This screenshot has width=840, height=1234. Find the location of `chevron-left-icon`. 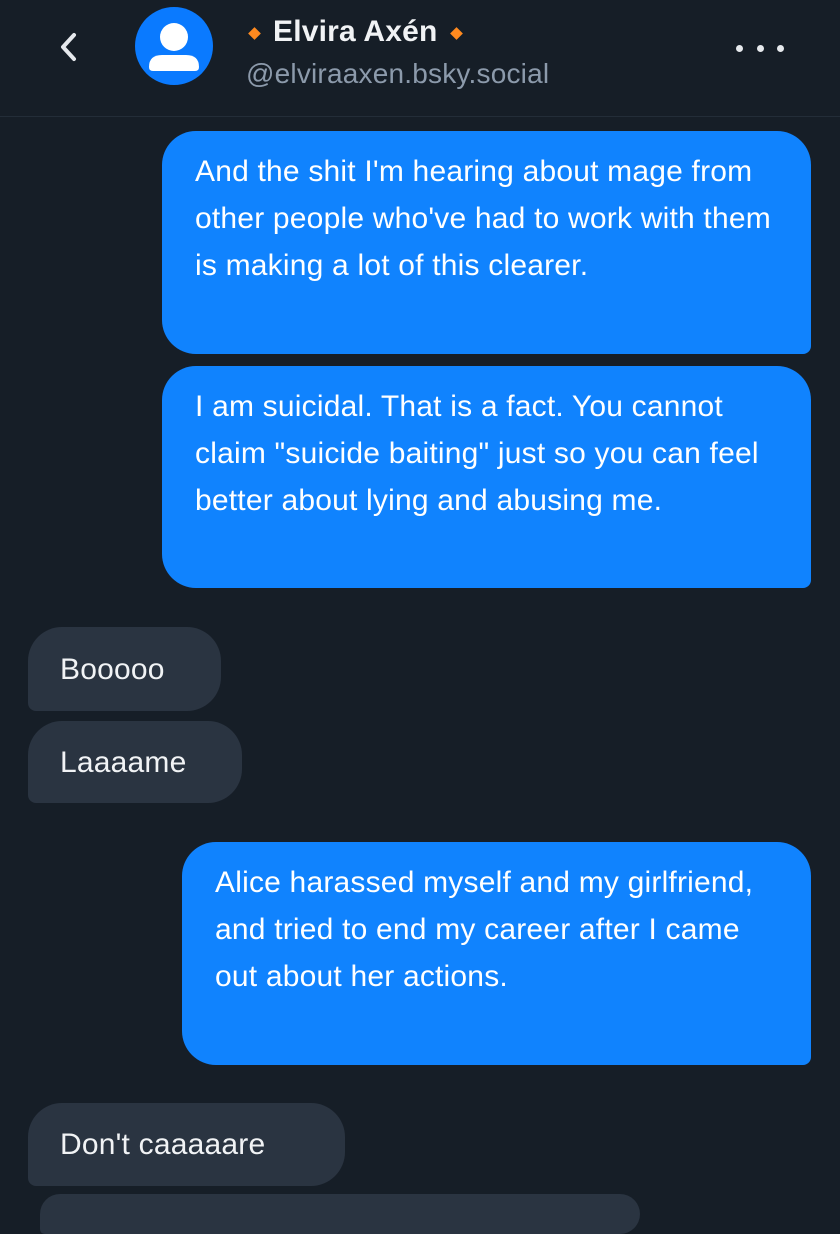

chevron-left-icon is located at coordinates (68, 47).